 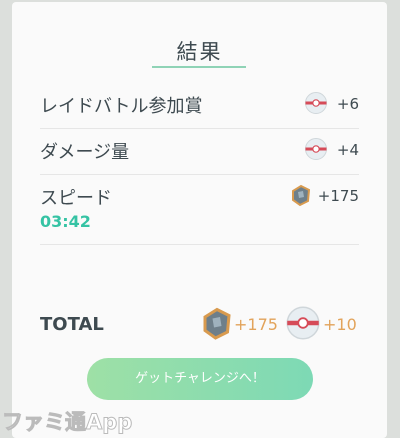 I want to click on reward-label: ダメージ量, so click(x=85, y=152).